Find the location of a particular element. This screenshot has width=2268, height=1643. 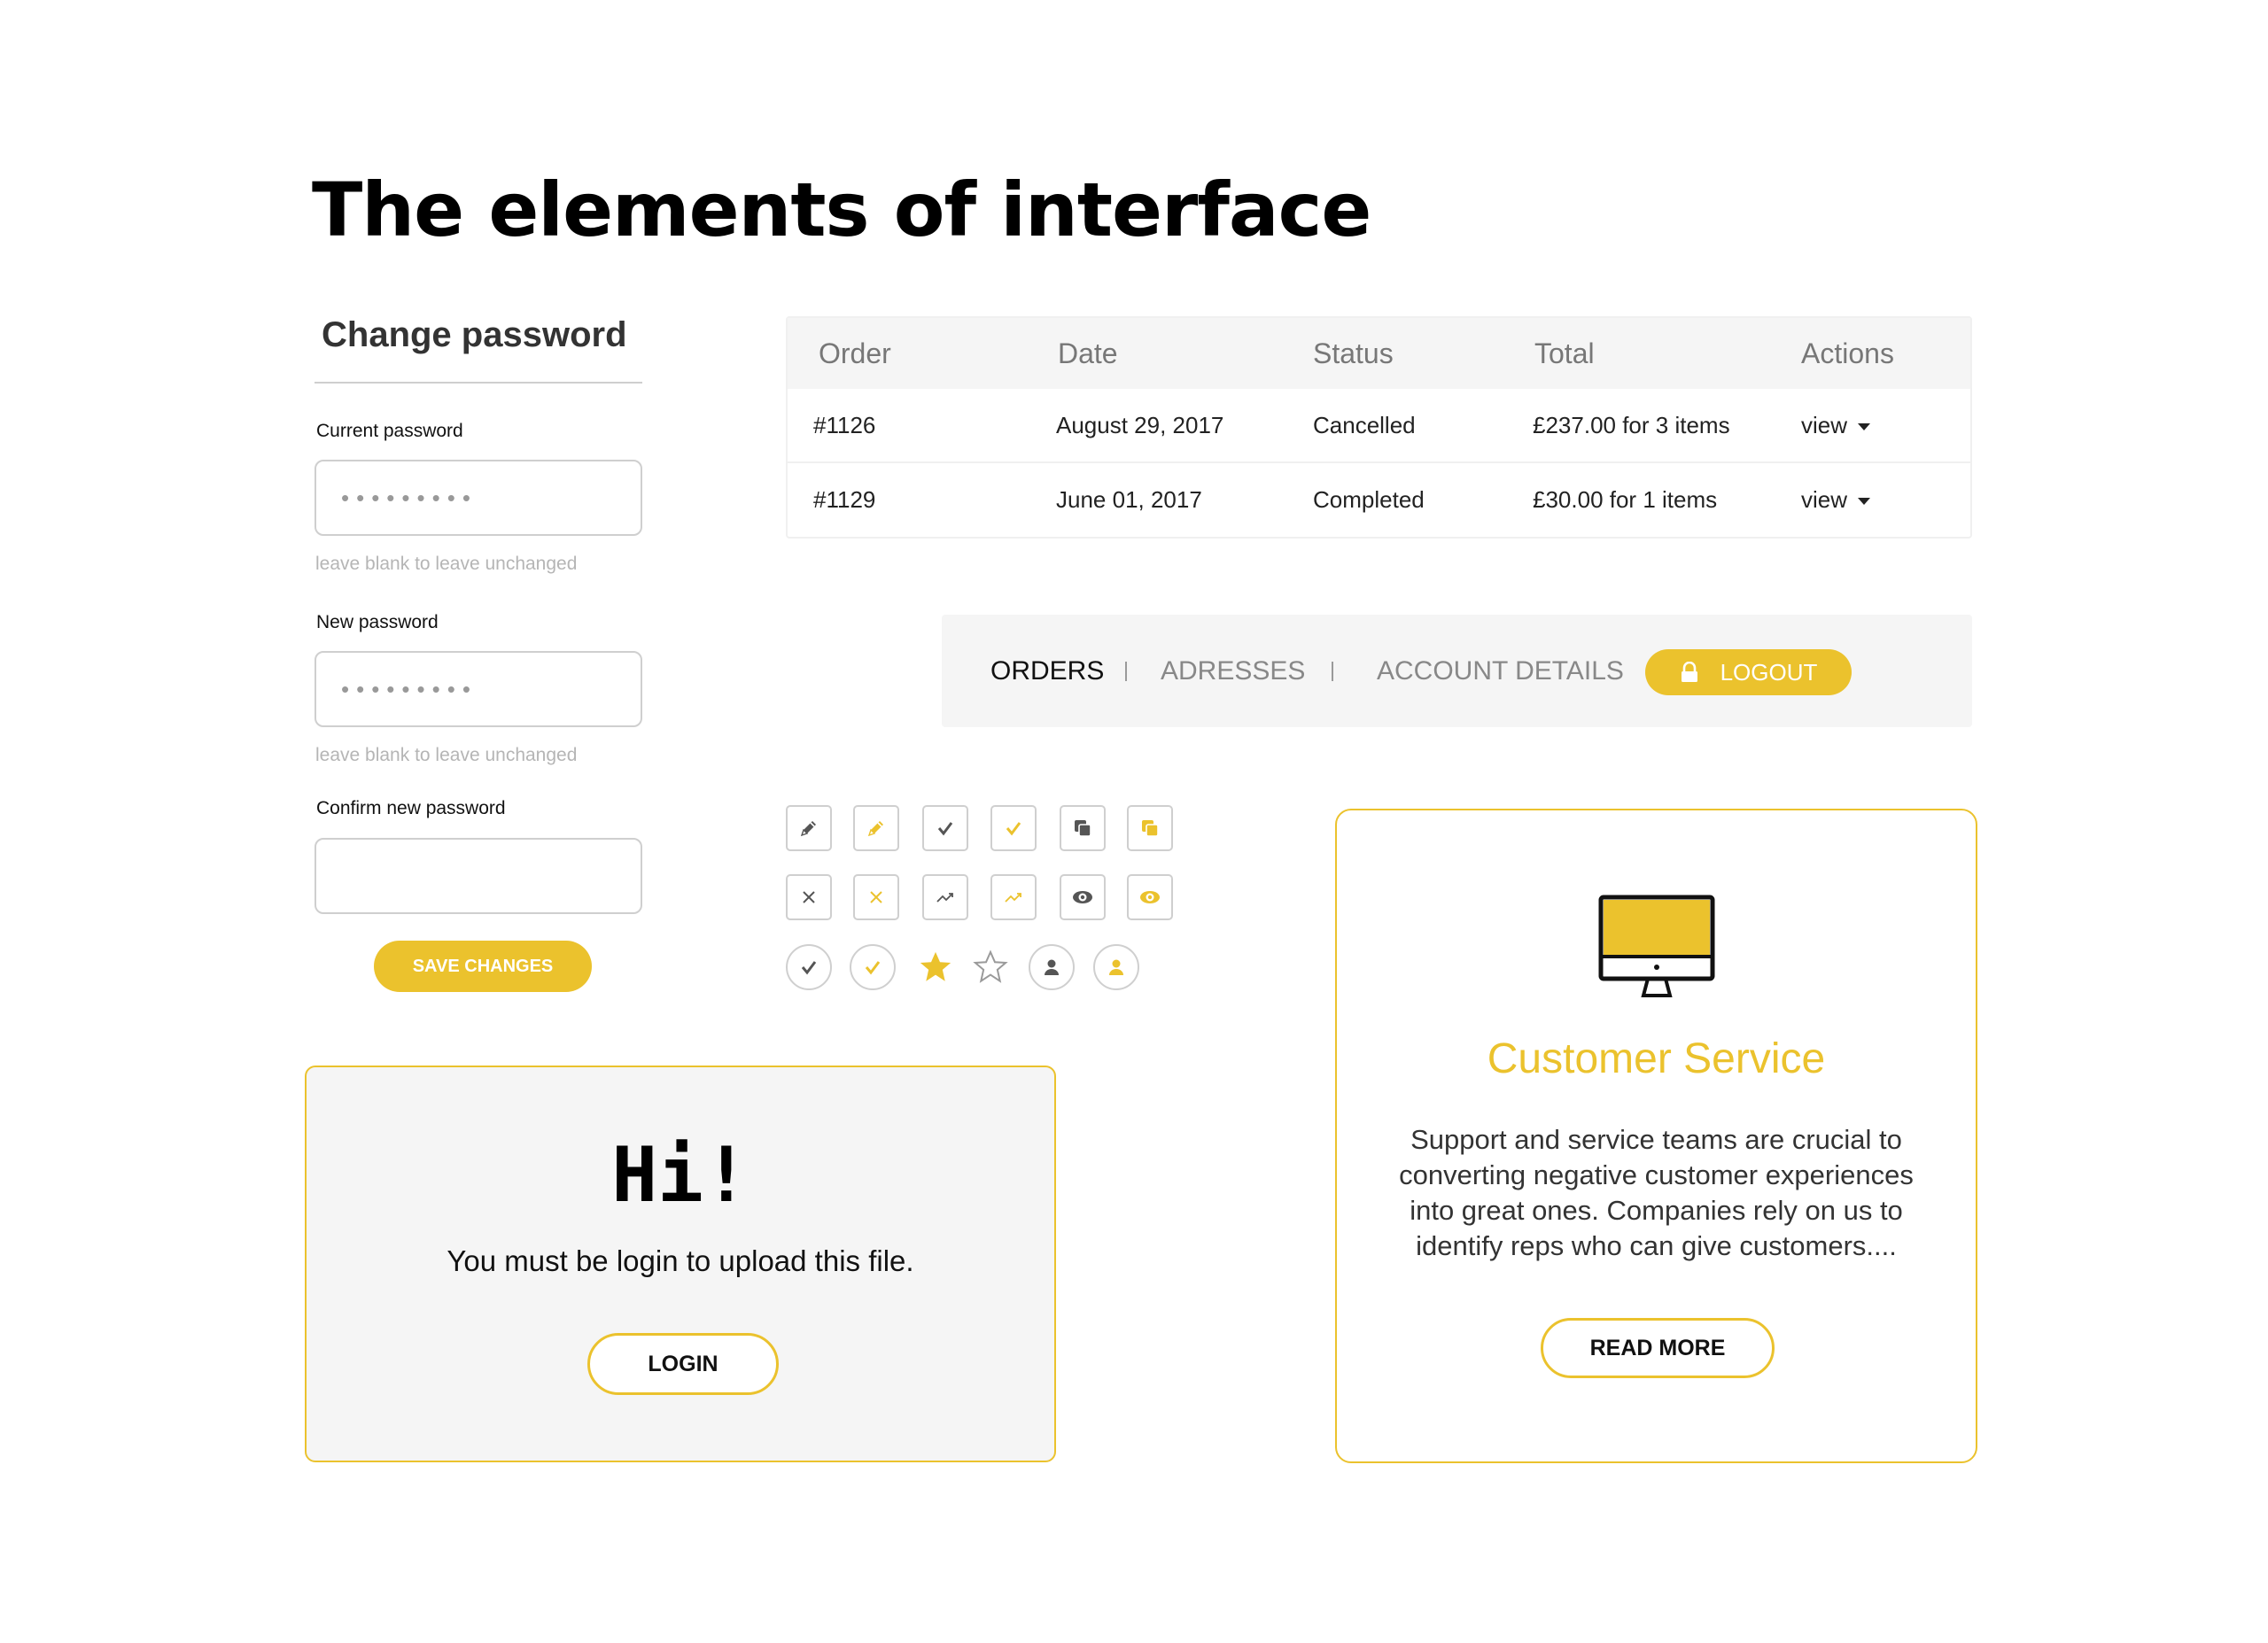

change-password-title: Change password is located at coordinates (474, 334).